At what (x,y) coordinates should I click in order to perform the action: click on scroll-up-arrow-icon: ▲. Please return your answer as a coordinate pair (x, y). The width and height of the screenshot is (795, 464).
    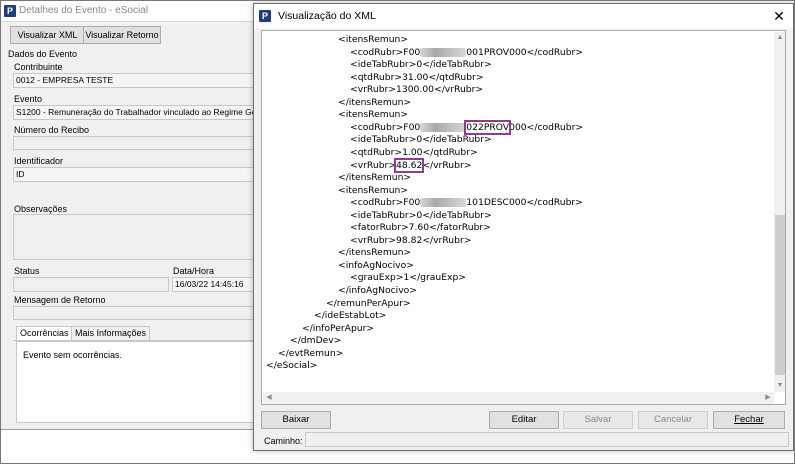
    Looking at the image, I should click on (779, 38).